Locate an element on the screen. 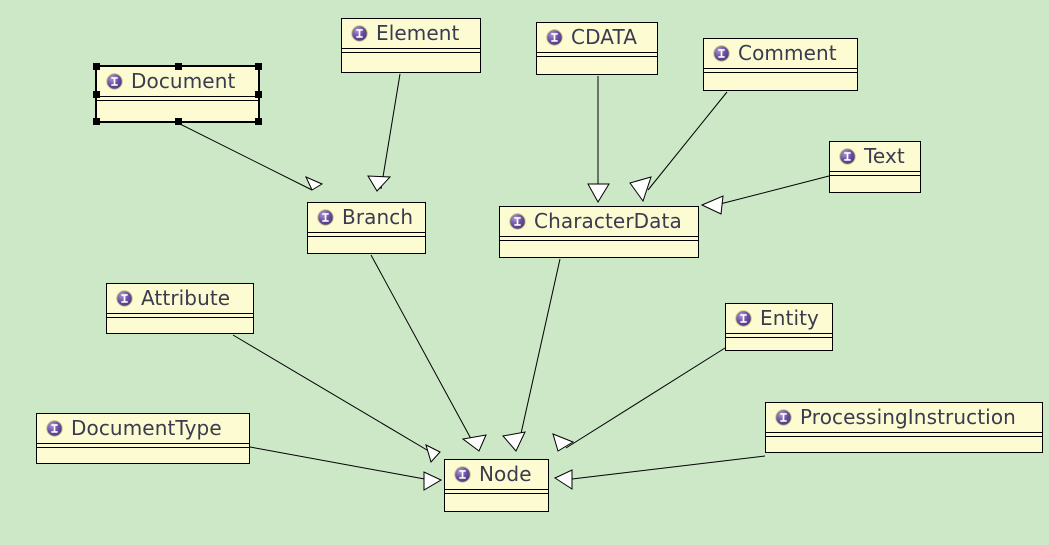 This screenshot has width=1049, height=545. arrowhead-characterdata-node is located at coordinates (514, 441).